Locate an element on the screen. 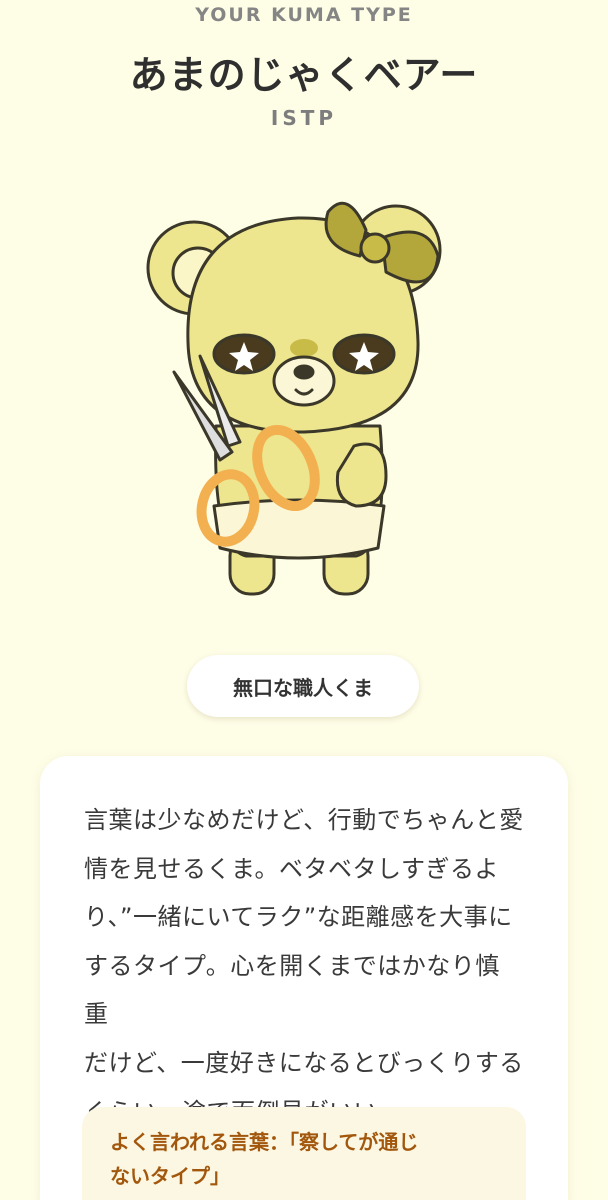  quote-line: ないタイプ」 is located at coordinates (170, 1176).